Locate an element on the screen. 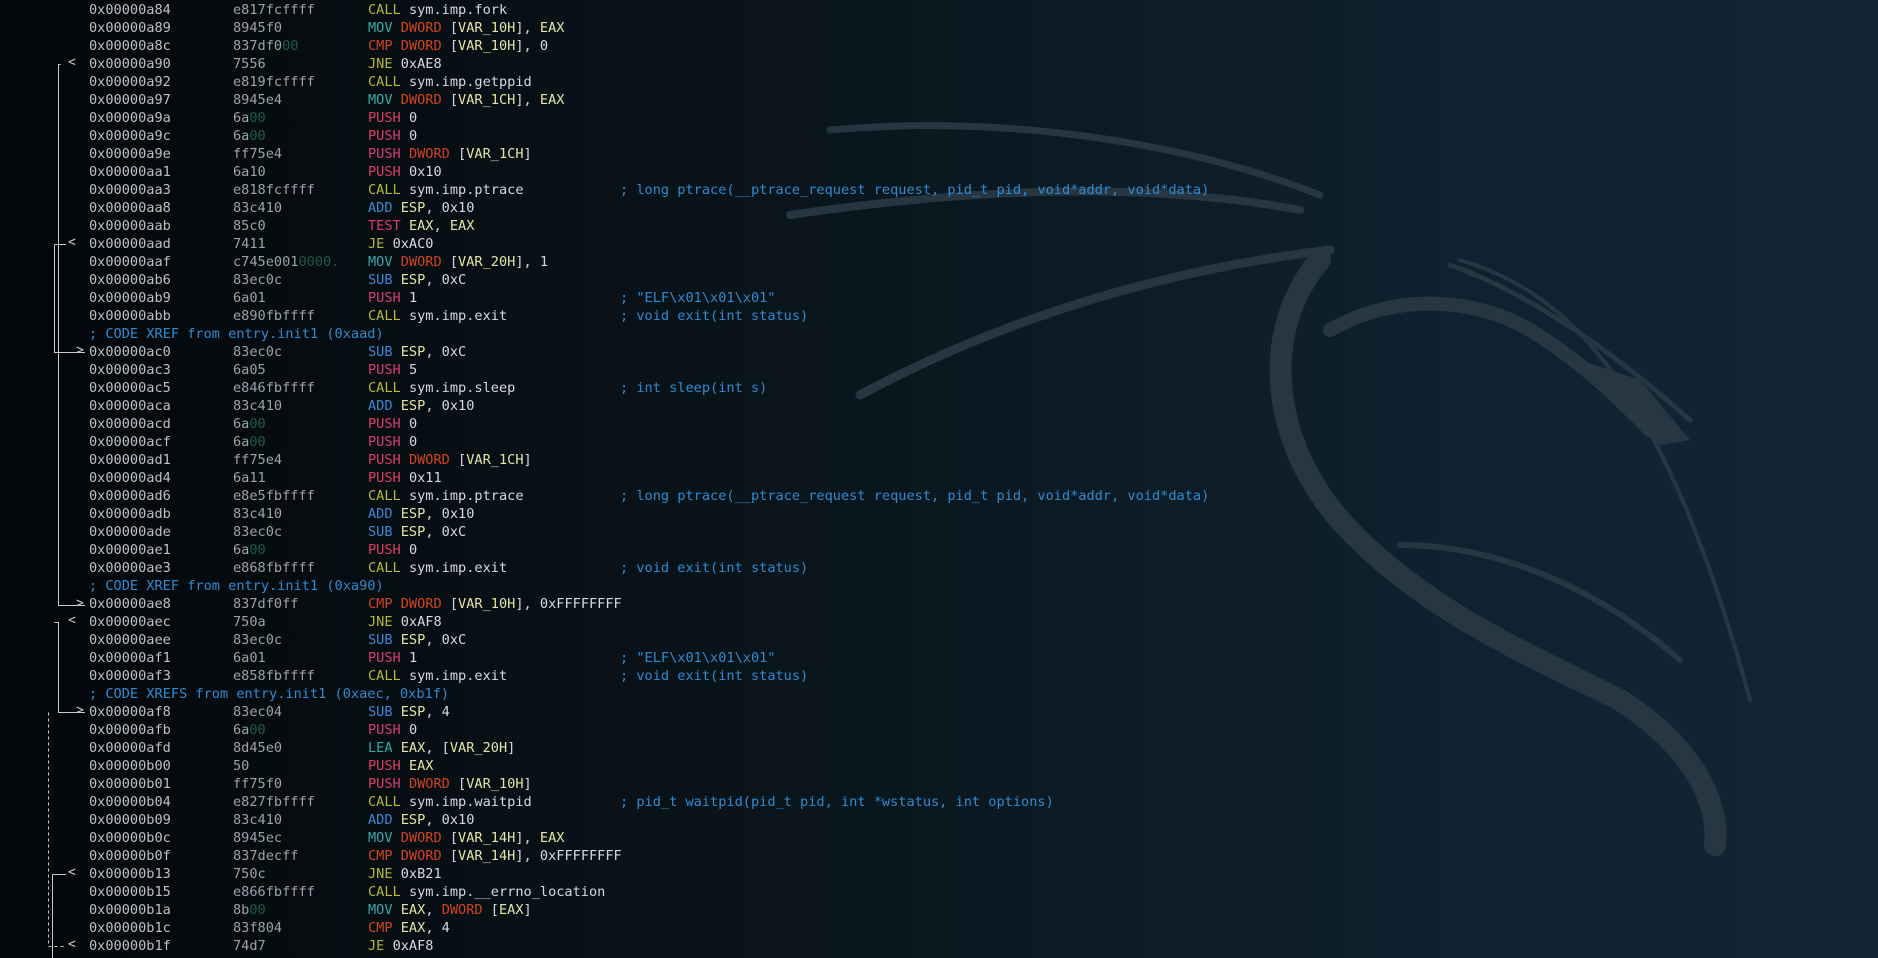 The image size is (1878, 958). instruction-address: 0x00000b04 is located at coordinates (130, 802).